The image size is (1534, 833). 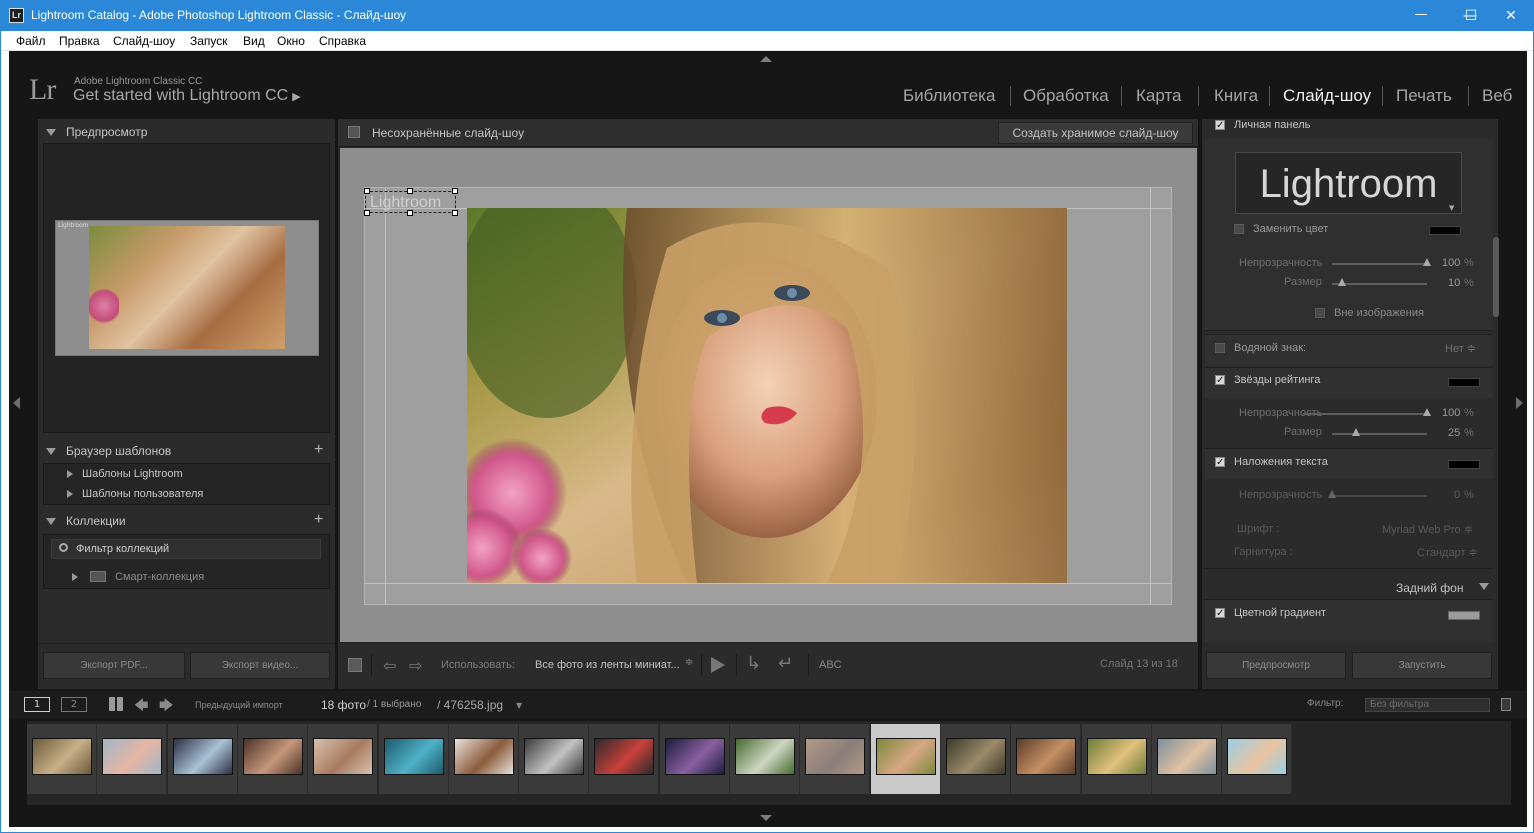 What do you see at coordinates (1454, 283) in the screenshot?
I see `identity-size-value: 10` at bounding box center [1454, 283].